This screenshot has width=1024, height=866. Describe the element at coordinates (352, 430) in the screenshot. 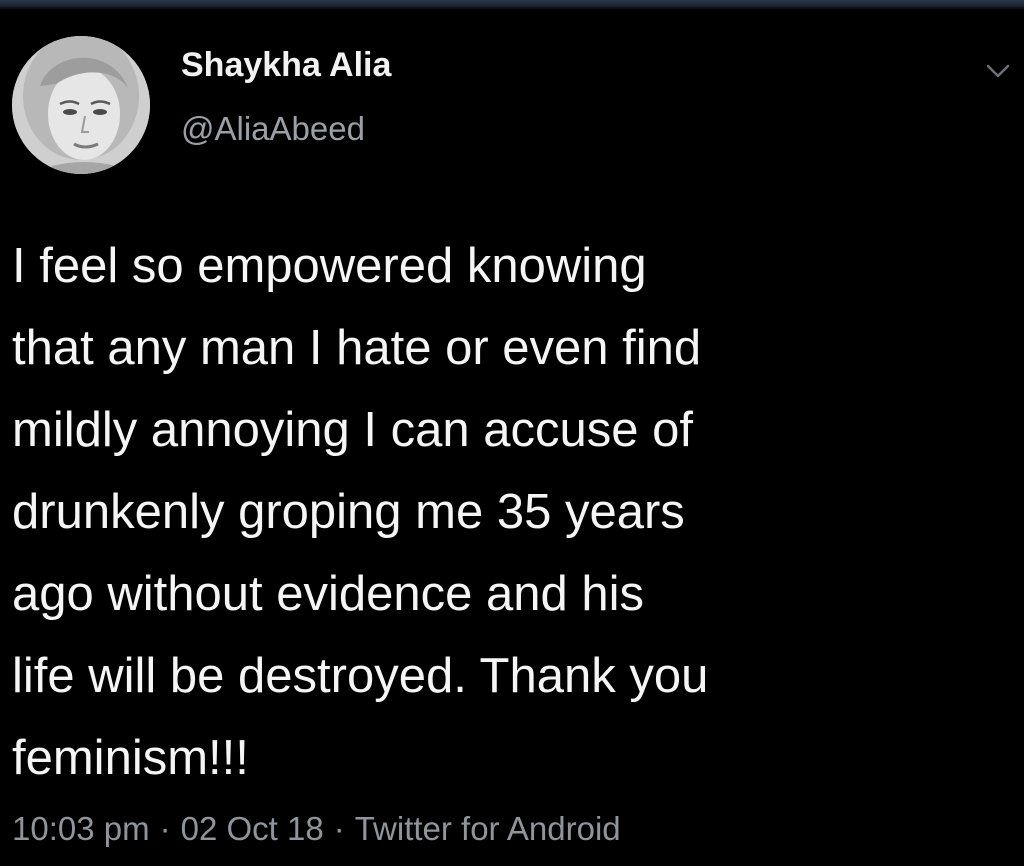

I see `tweet-text-line: mildly annoying I can accuse of` at that location.